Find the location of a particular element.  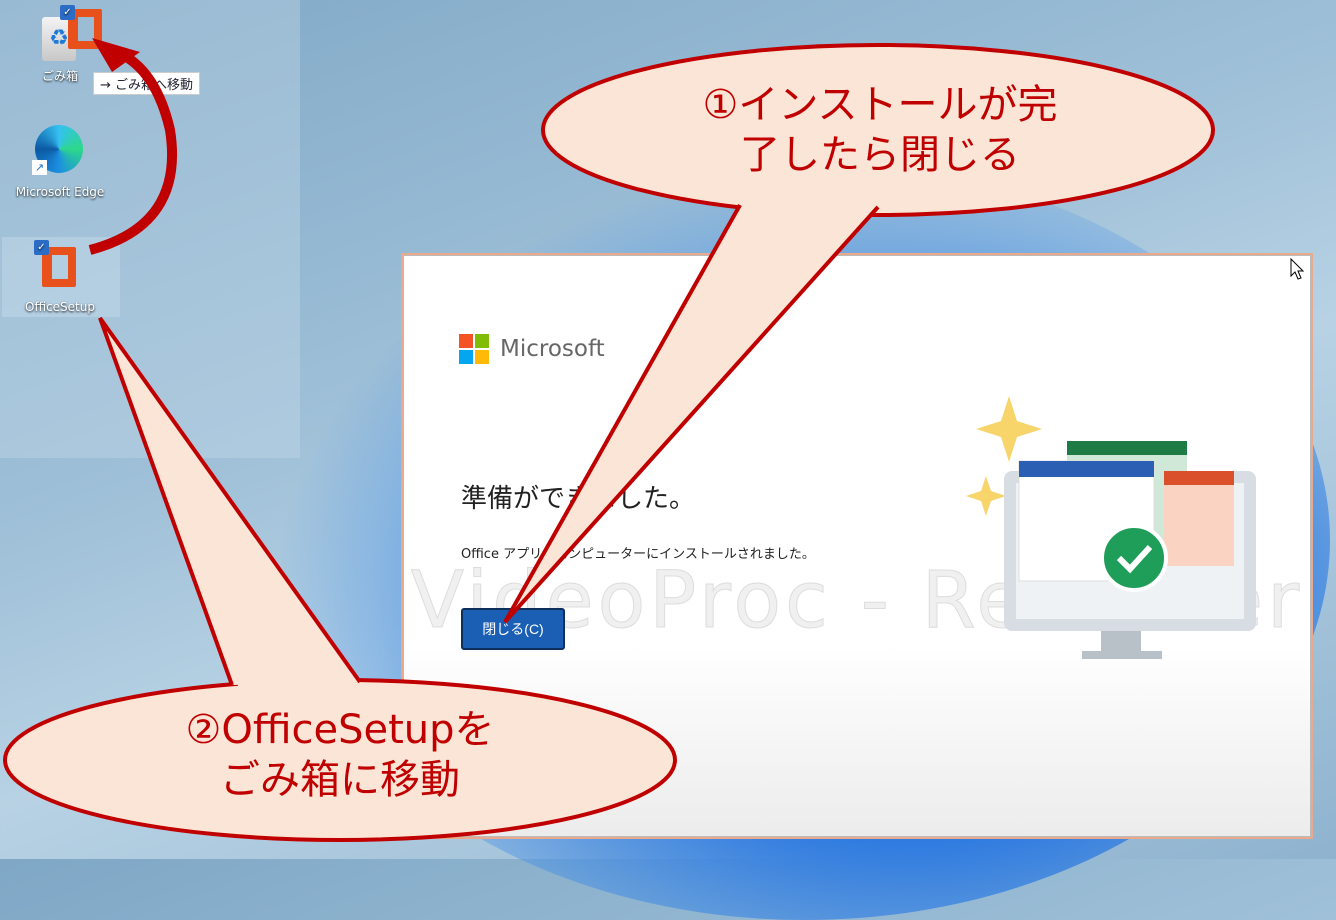

curved-arrow is located at coordinates (133, 150).